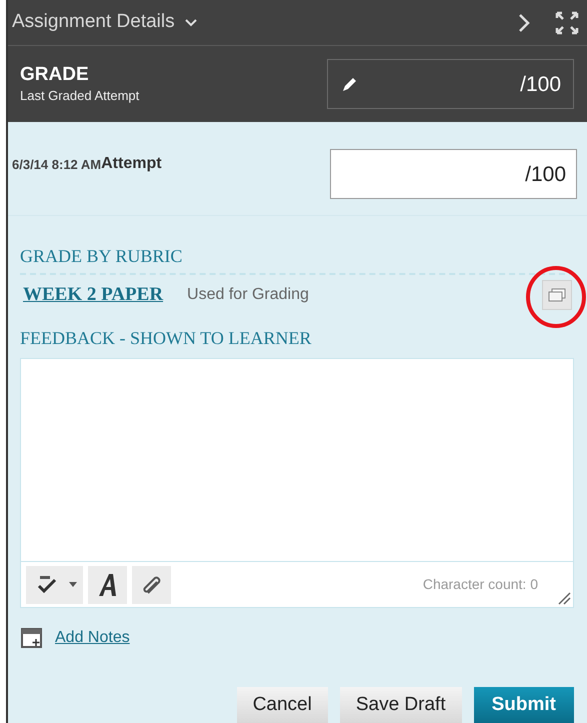  What do you see at coordinates (47, 584) in the screenshot?
I see `spellcheck-icon` at bounding box center [47, 584].